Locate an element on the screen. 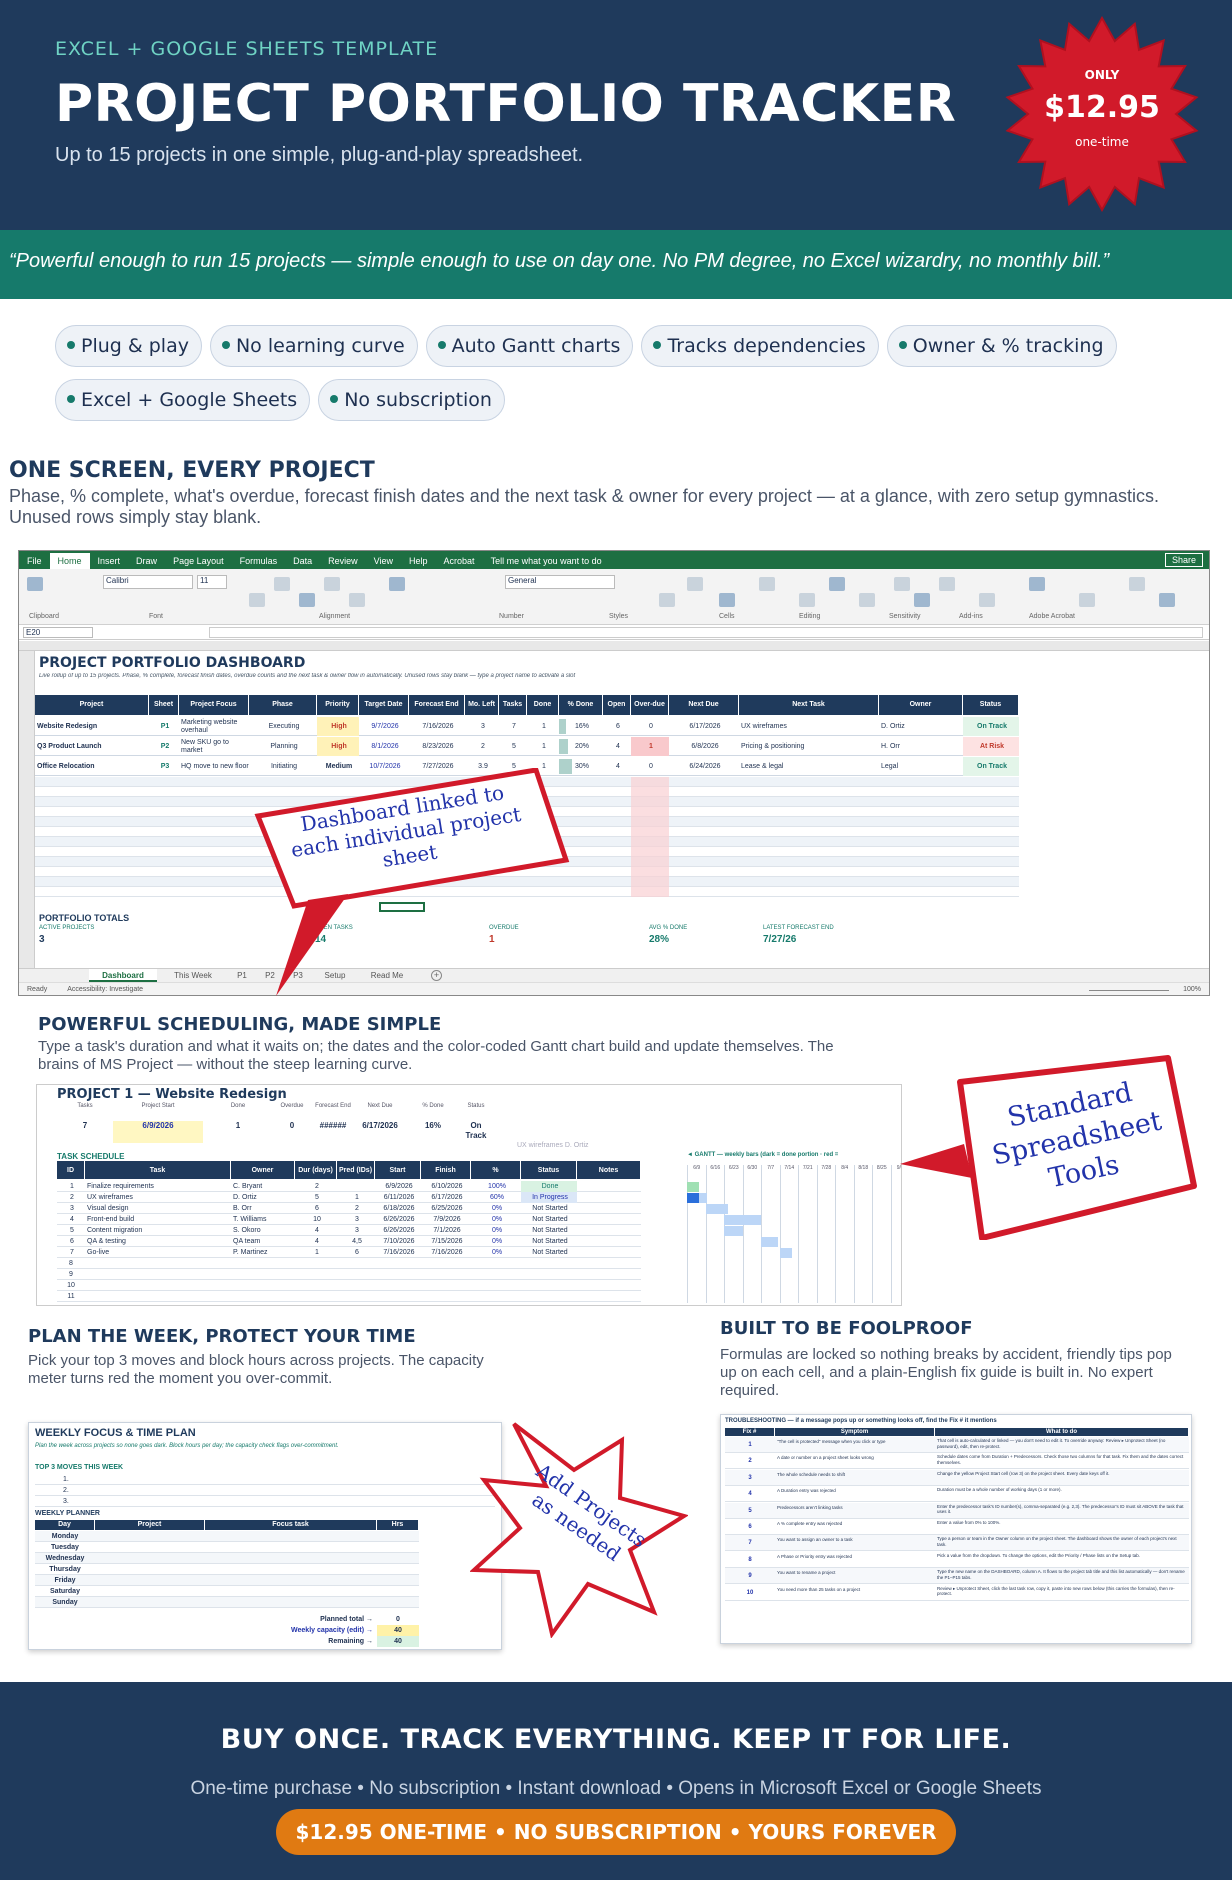  task-cell: 3 is located at coordinates (72, 1208).